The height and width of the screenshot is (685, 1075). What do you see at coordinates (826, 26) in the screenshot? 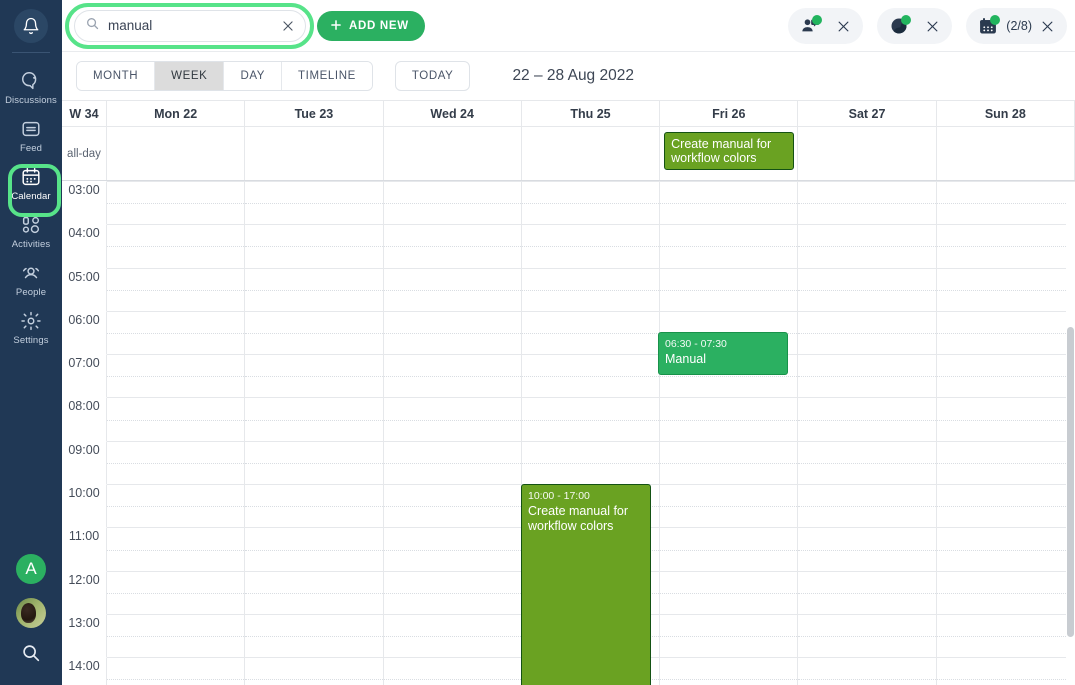
I see `chip-people-filter` at bounding box center [826, 26].